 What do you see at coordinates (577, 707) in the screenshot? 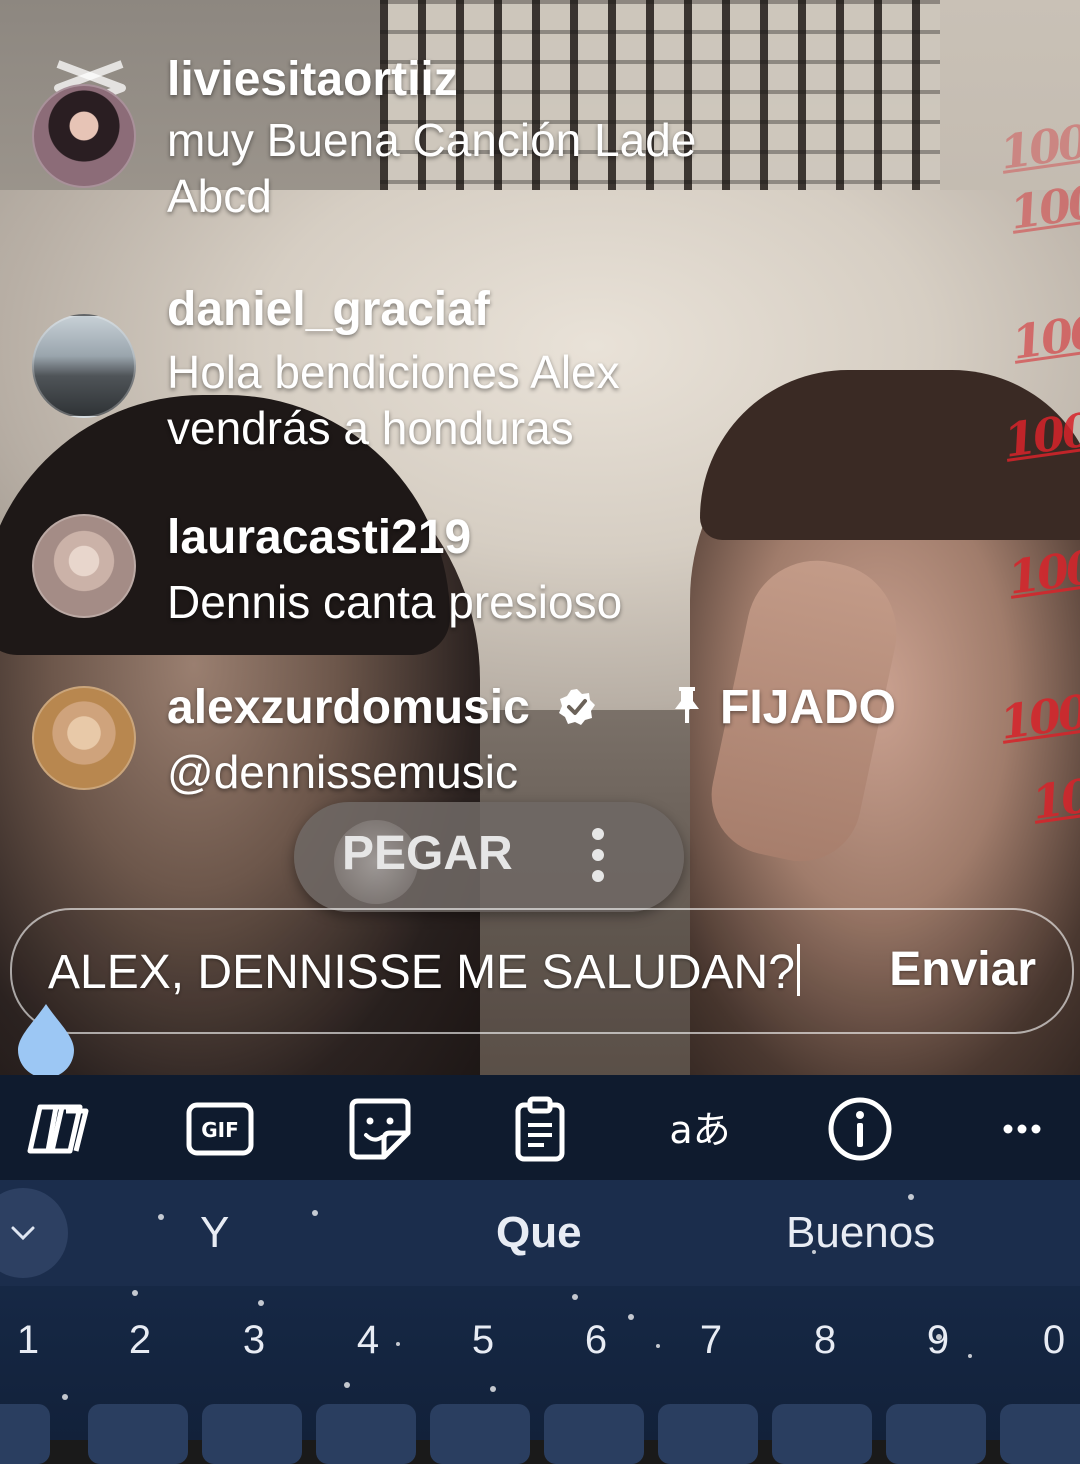
I see `verified-badge-icon` at bounding box center [577, 707].